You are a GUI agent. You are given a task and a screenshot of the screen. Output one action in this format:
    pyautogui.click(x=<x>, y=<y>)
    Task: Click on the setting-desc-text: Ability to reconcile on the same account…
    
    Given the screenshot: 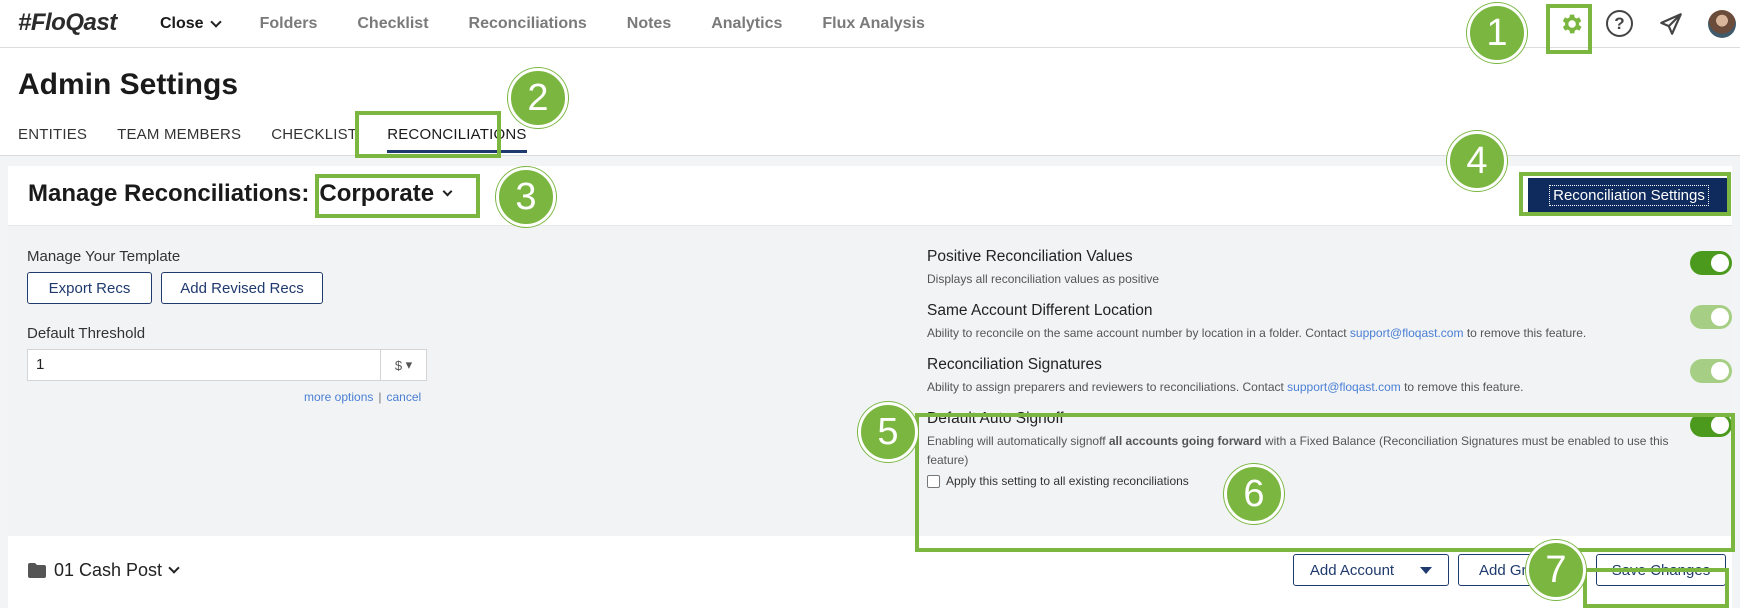 What is the action you would take?
    pyautogui.click(x=1138, y=333)
    